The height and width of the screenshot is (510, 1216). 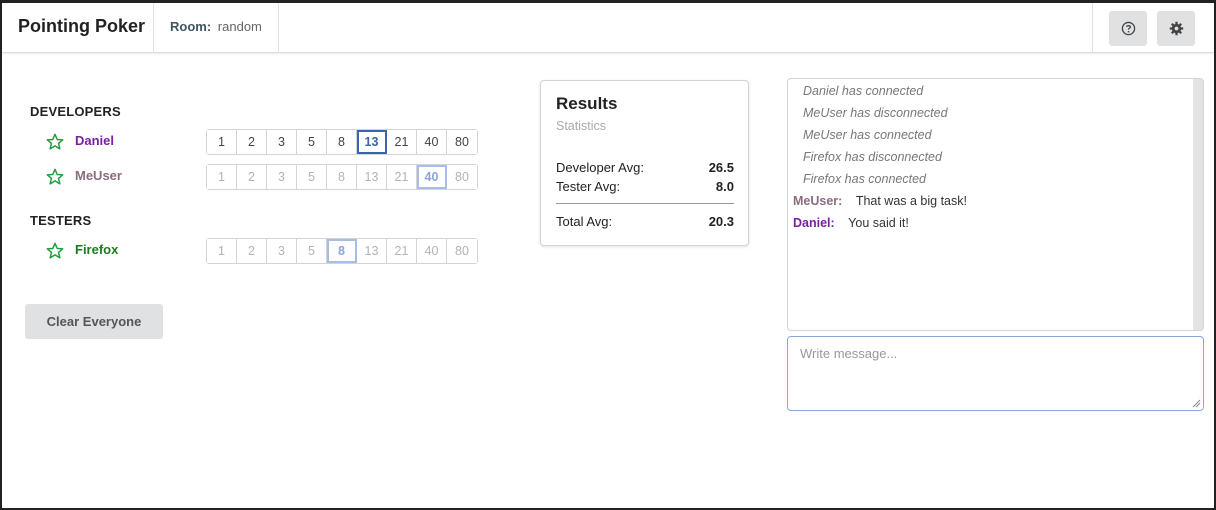 What do you see at coordinates (97, 249) in the screenshot?
I see `player-name: Firefox` at bounding box center [97, 249].